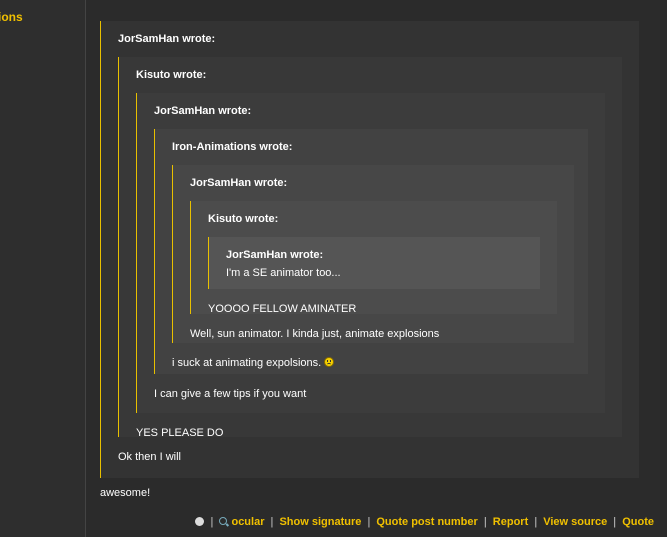 This screenshot has height=537, width=667. I want to click on post-body: awesome!, so click(125, 493).